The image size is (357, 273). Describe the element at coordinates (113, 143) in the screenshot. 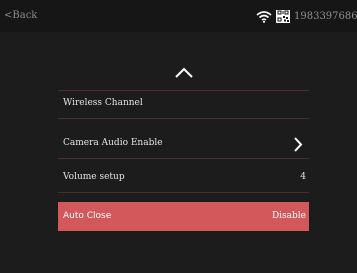

I see `menu-item-label: Camera Audio Enable` at that location.